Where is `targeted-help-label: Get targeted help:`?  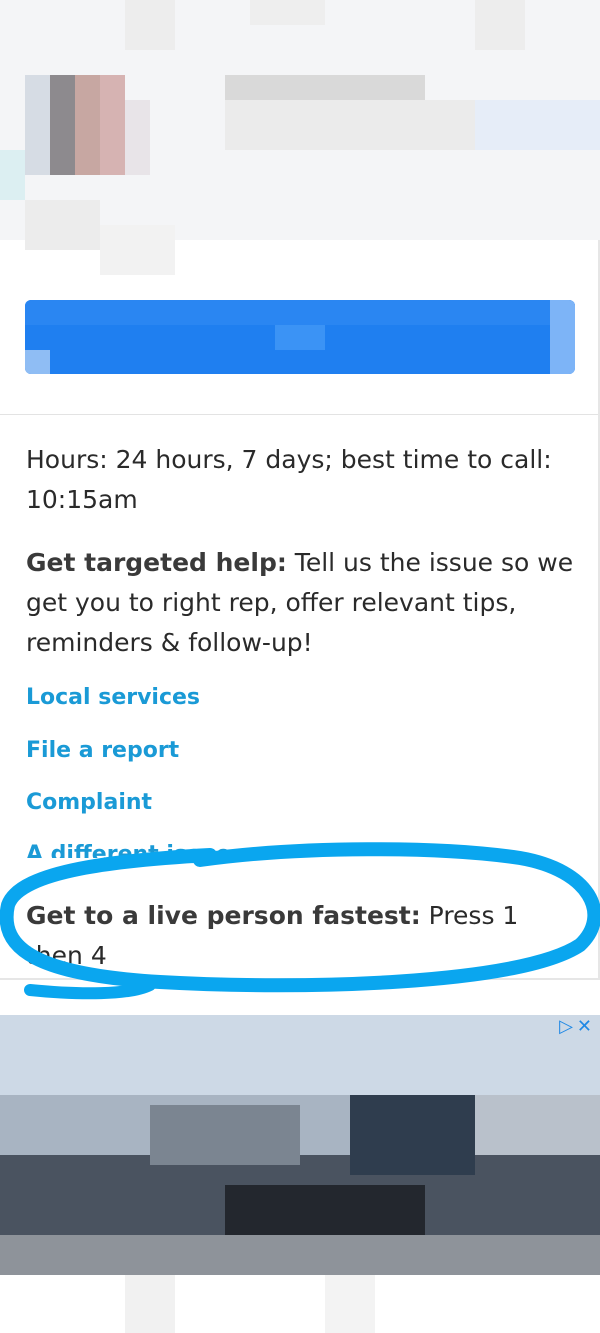 targeted-help-label: Get targeted help: is located at coordinates (156, 562).